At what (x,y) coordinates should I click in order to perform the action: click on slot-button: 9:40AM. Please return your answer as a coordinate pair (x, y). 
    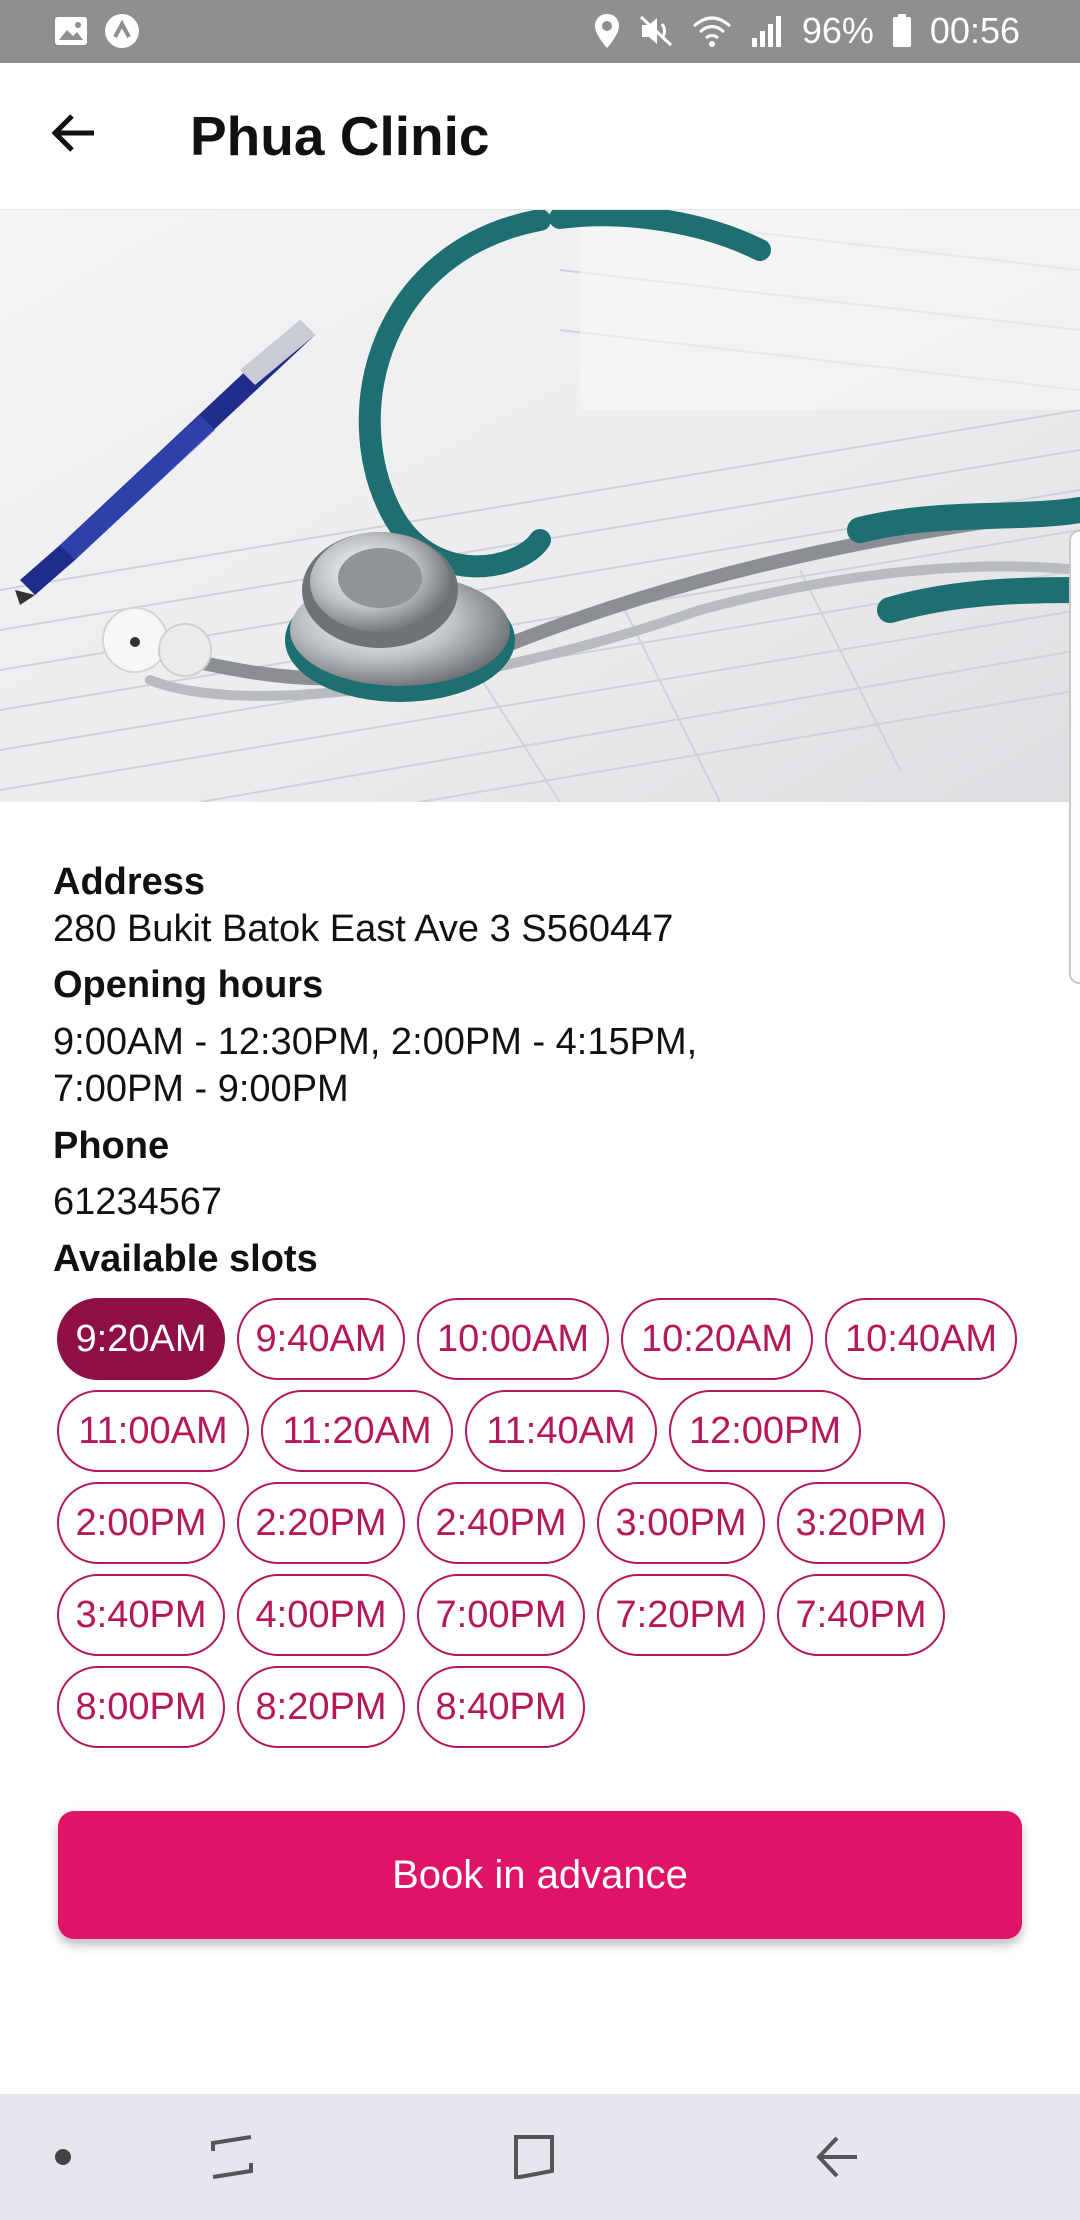
    Looking at the image, I should click on (321, 1339).